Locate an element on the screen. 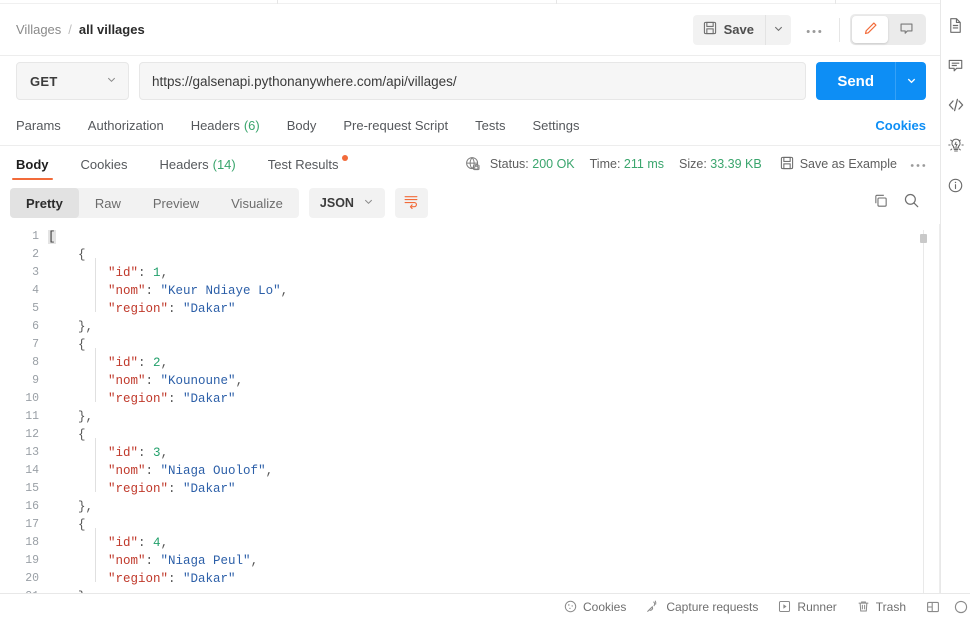  trash-icon is located at coordinates (863, 606).